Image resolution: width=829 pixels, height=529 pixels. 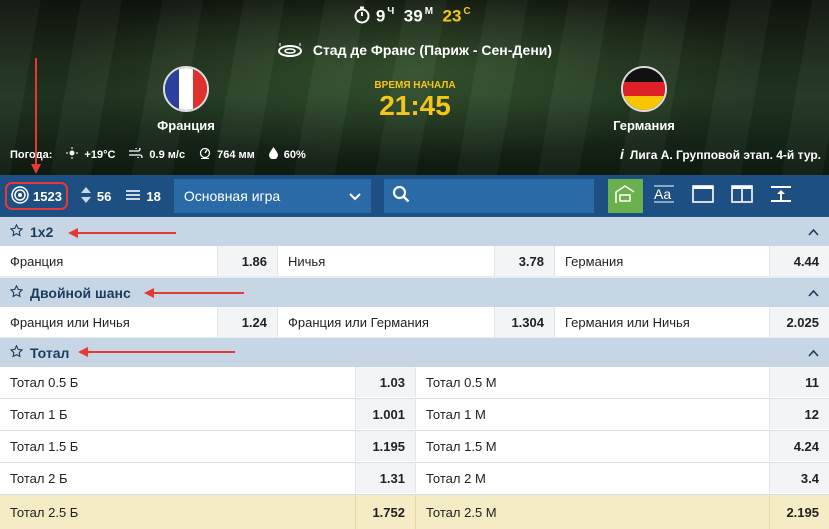 I want to click on under-label: Тотал 2 М, so click(x=592, y=478).